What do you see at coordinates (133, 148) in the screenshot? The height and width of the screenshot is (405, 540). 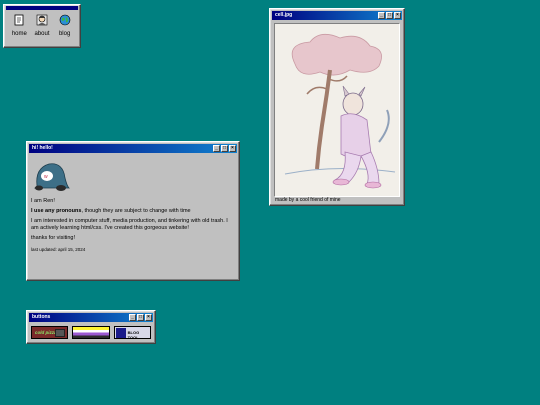 I see `hello-titlebar: hi! hello! _ □ ×` at bounding box center [133, 148].